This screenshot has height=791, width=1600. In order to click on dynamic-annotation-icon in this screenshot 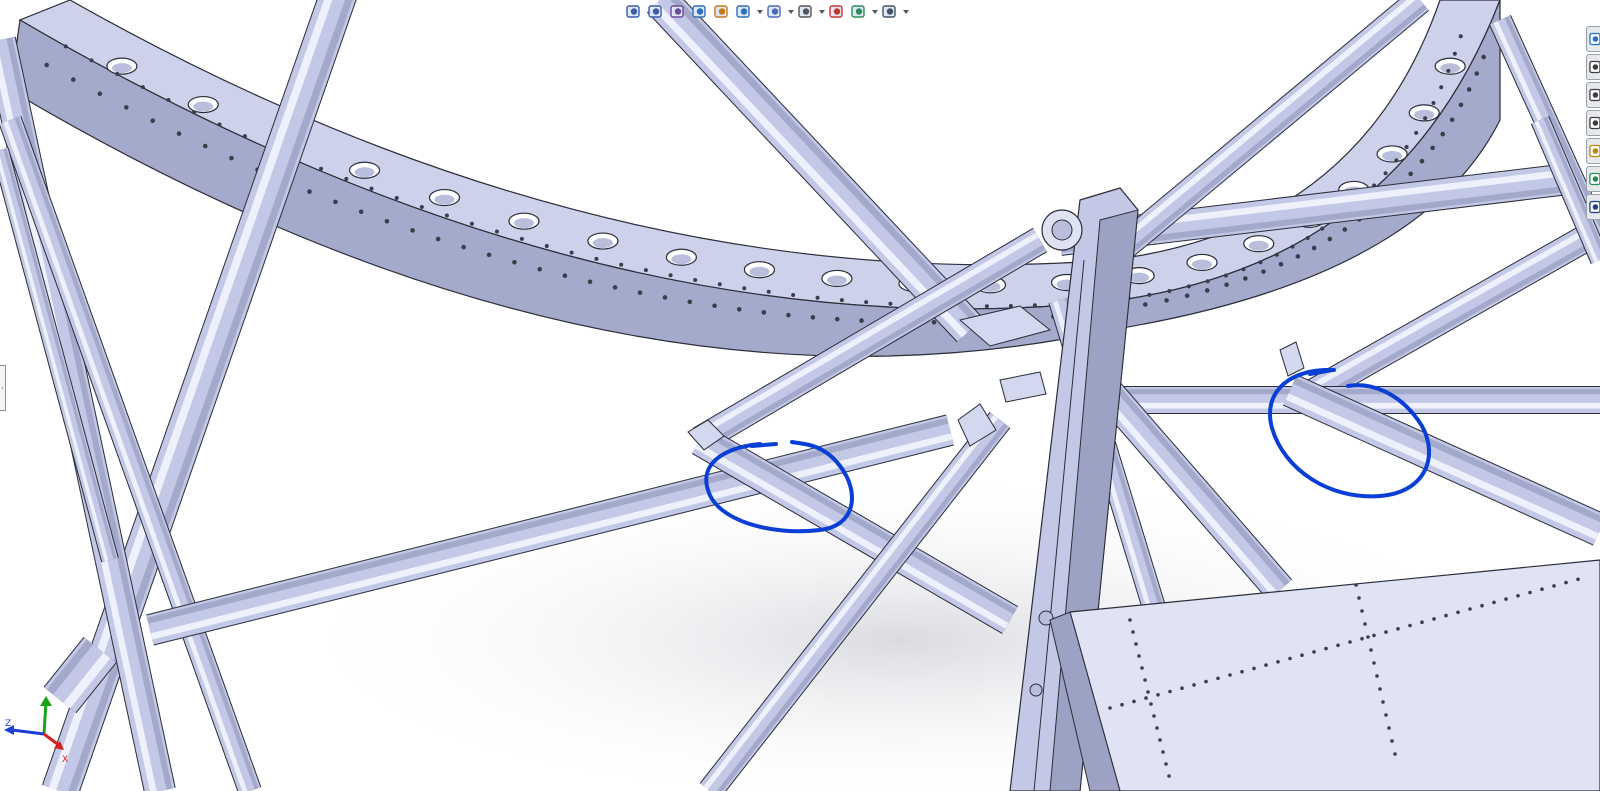, I will do `click(721, 11)`.